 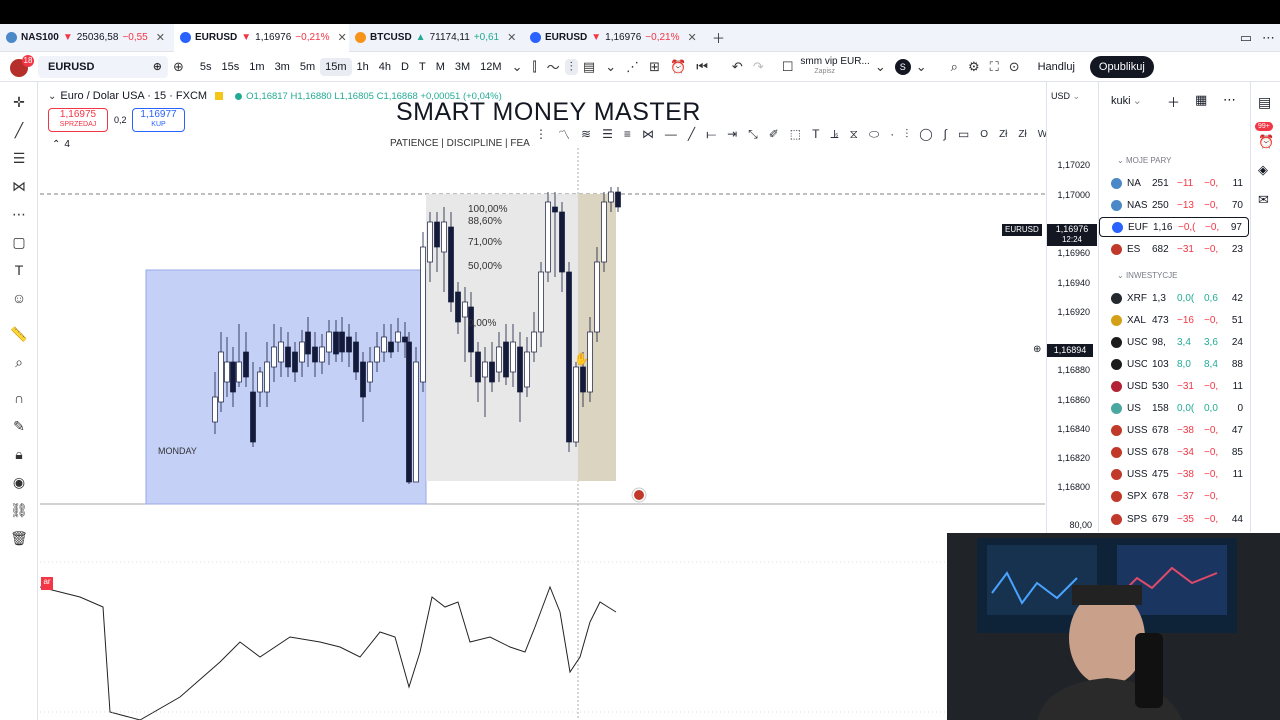 What do you see at coordinates (19, 538) in the screenshot?
I see `trash-icon: 🗑︎` at bounding box center [19, 538].